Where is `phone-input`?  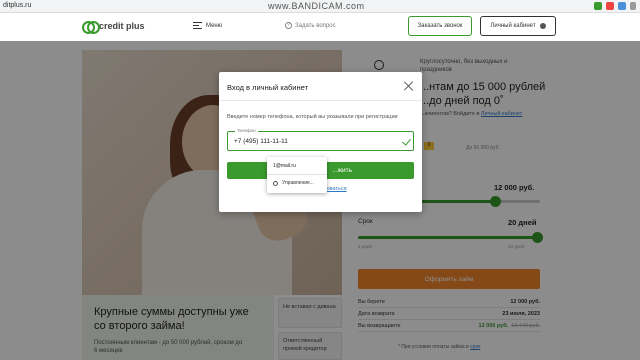 phone-input is located at coordinates (309, 141).